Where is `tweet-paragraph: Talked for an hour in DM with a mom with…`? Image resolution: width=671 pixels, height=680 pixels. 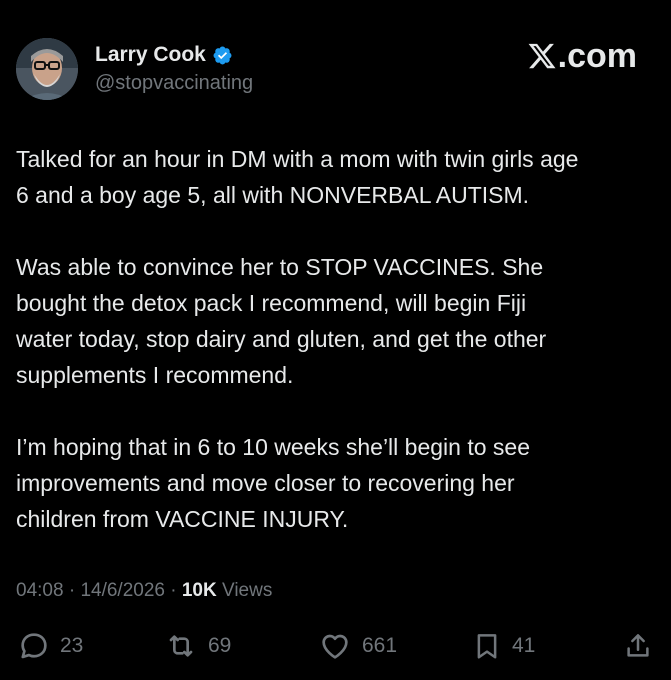 tweet-paragraph: Talked for an hour in DM with a mom with… is located at coordinates (297, 177).